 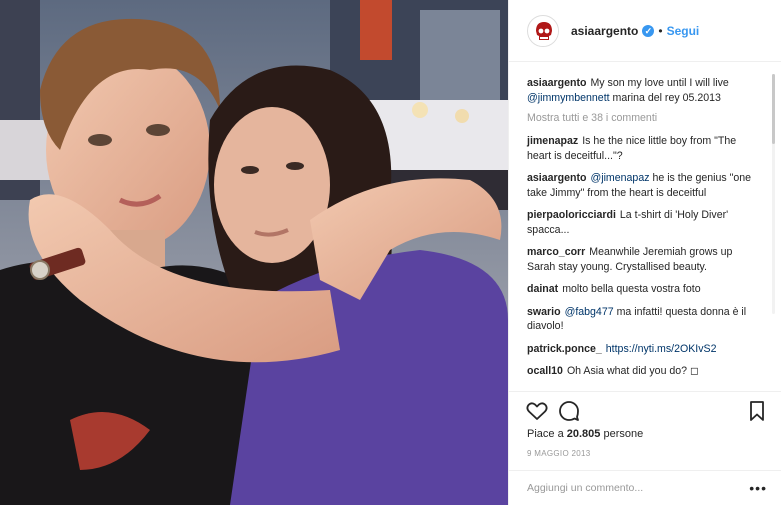 I want to click on comment-username: asiaargento, so click(x=556, y=178).